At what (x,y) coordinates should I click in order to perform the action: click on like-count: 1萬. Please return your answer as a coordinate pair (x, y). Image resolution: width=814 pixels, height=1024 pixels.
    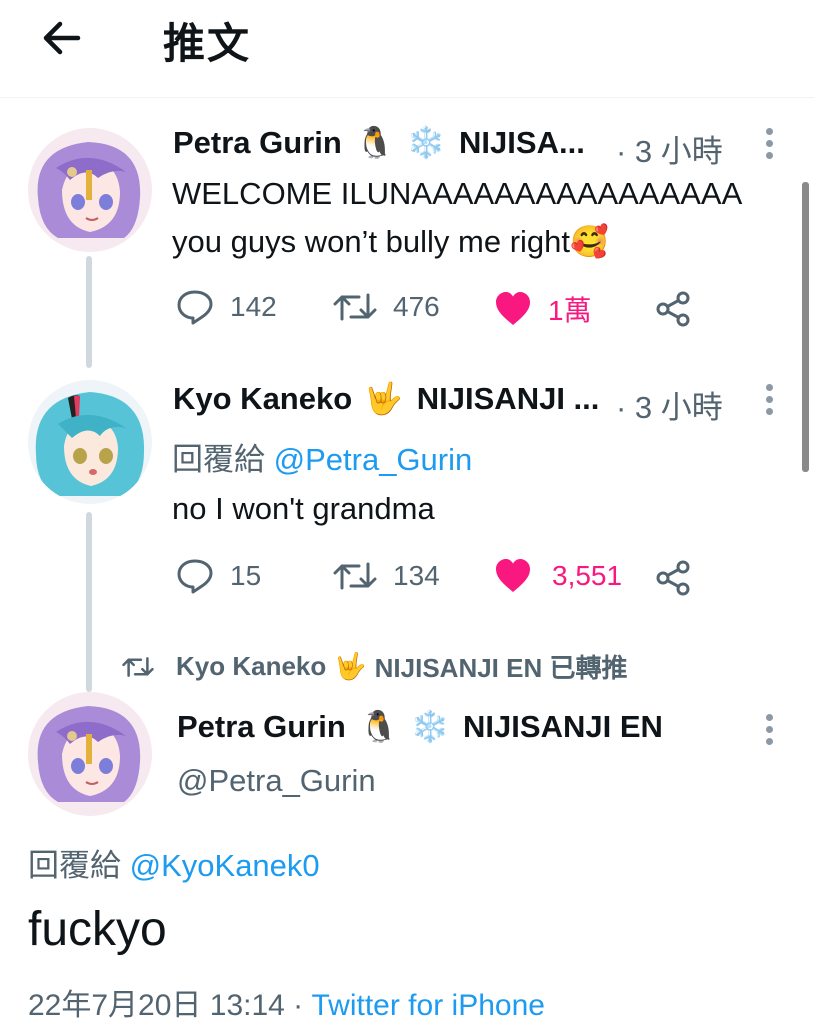
    Looking at the image, I should click on (570, 310).